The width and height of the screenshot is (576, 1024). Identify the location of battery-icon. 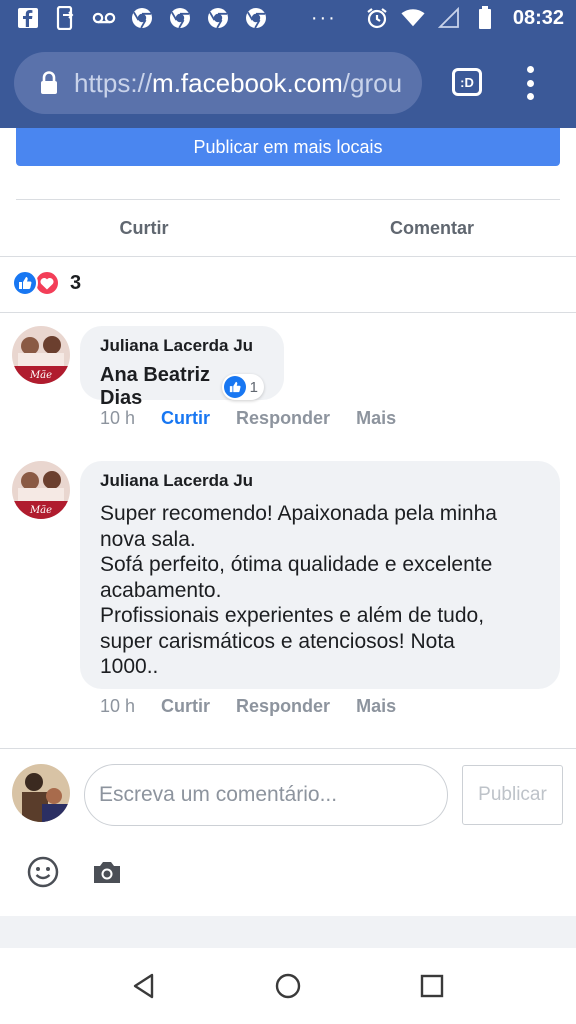
(485, 18).